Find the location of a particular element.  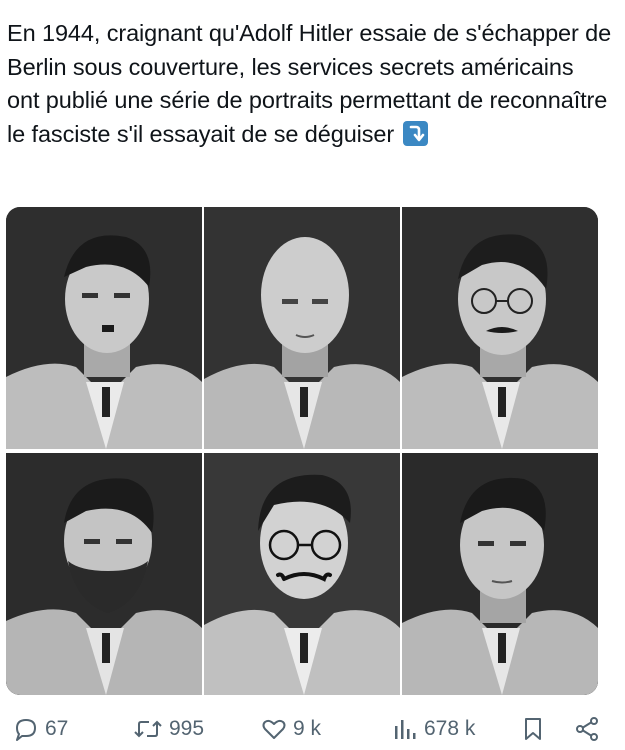

reply-count: 67 is located at coordinates (57, 728).